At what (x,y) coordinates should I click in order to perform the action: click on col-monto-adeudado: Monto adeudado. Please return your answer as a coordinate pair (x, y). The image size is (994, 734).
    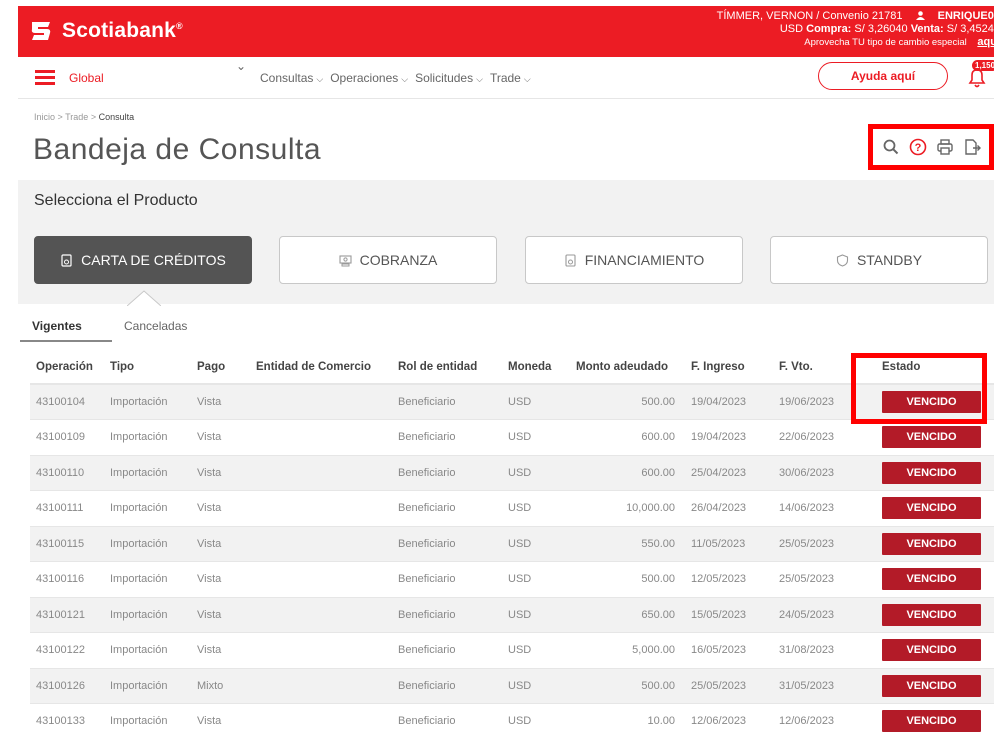
    Looking at the image, I should click on (627, 367).